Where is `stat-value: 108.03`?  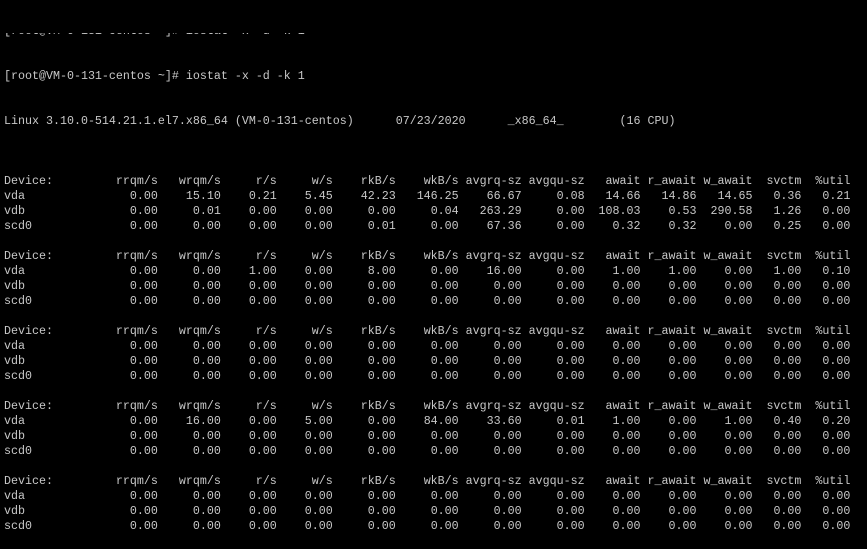 stat-value: 108.03 is located at coordinates (619, 211).